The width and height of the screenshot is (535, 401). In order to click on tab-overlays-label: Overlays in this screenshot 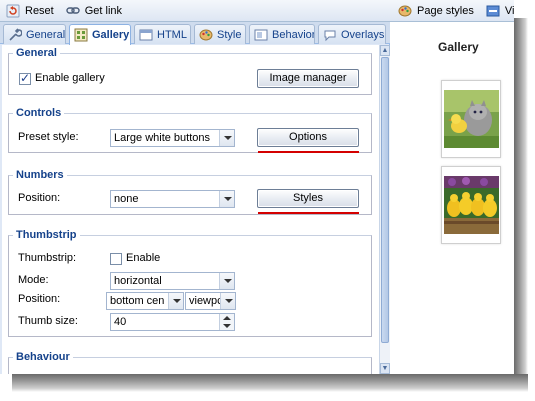, I will do `click(363, 34)`.